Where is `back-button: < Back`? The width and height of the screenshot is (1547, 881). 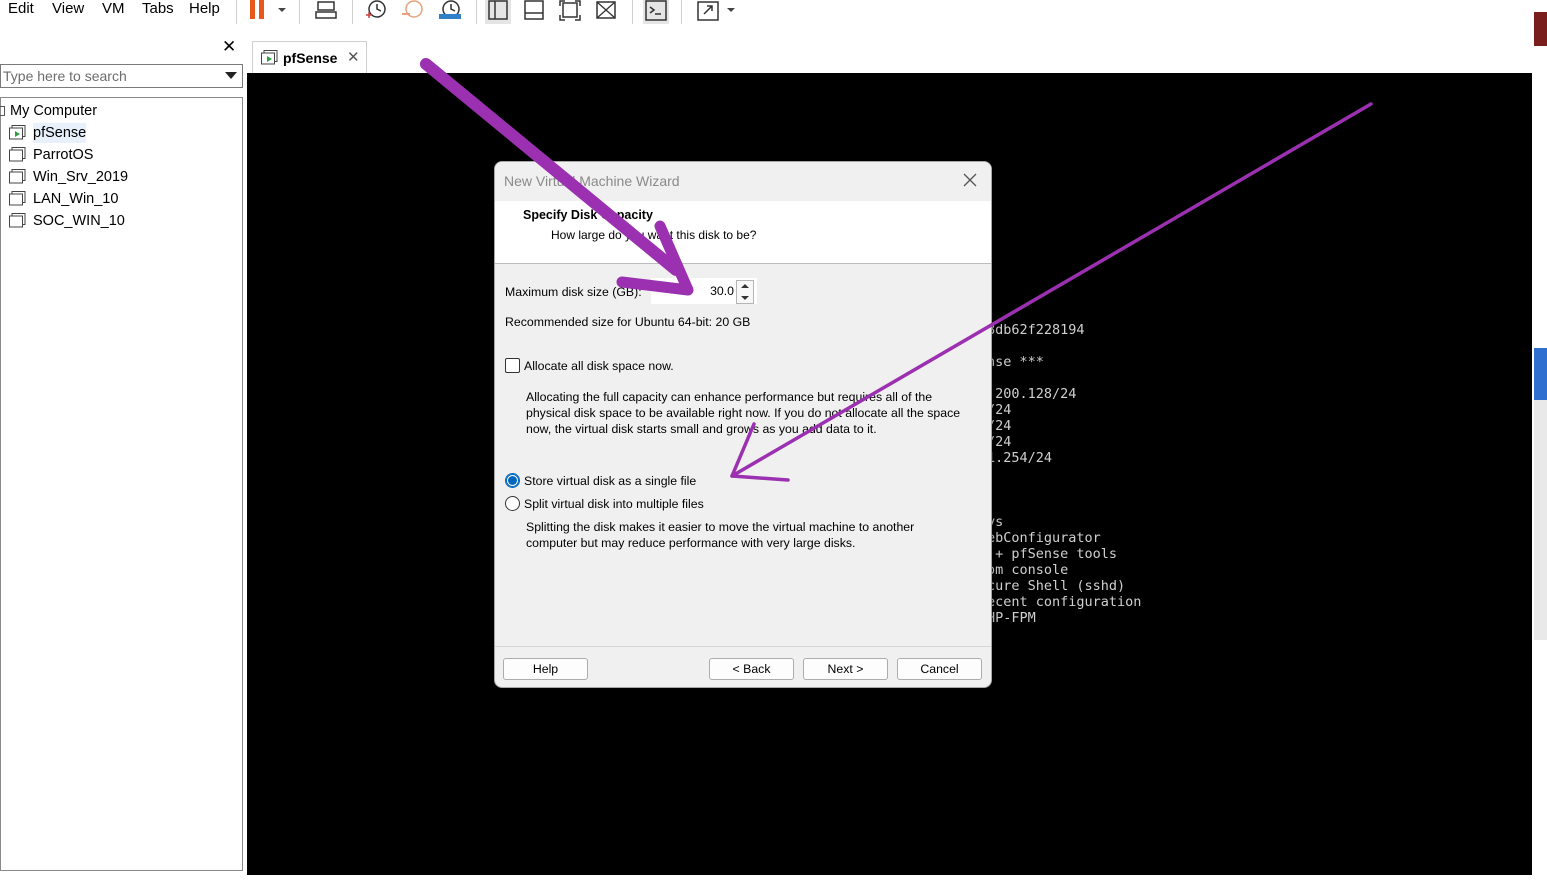
back-button: < Back is located at coordinates (751, 669).